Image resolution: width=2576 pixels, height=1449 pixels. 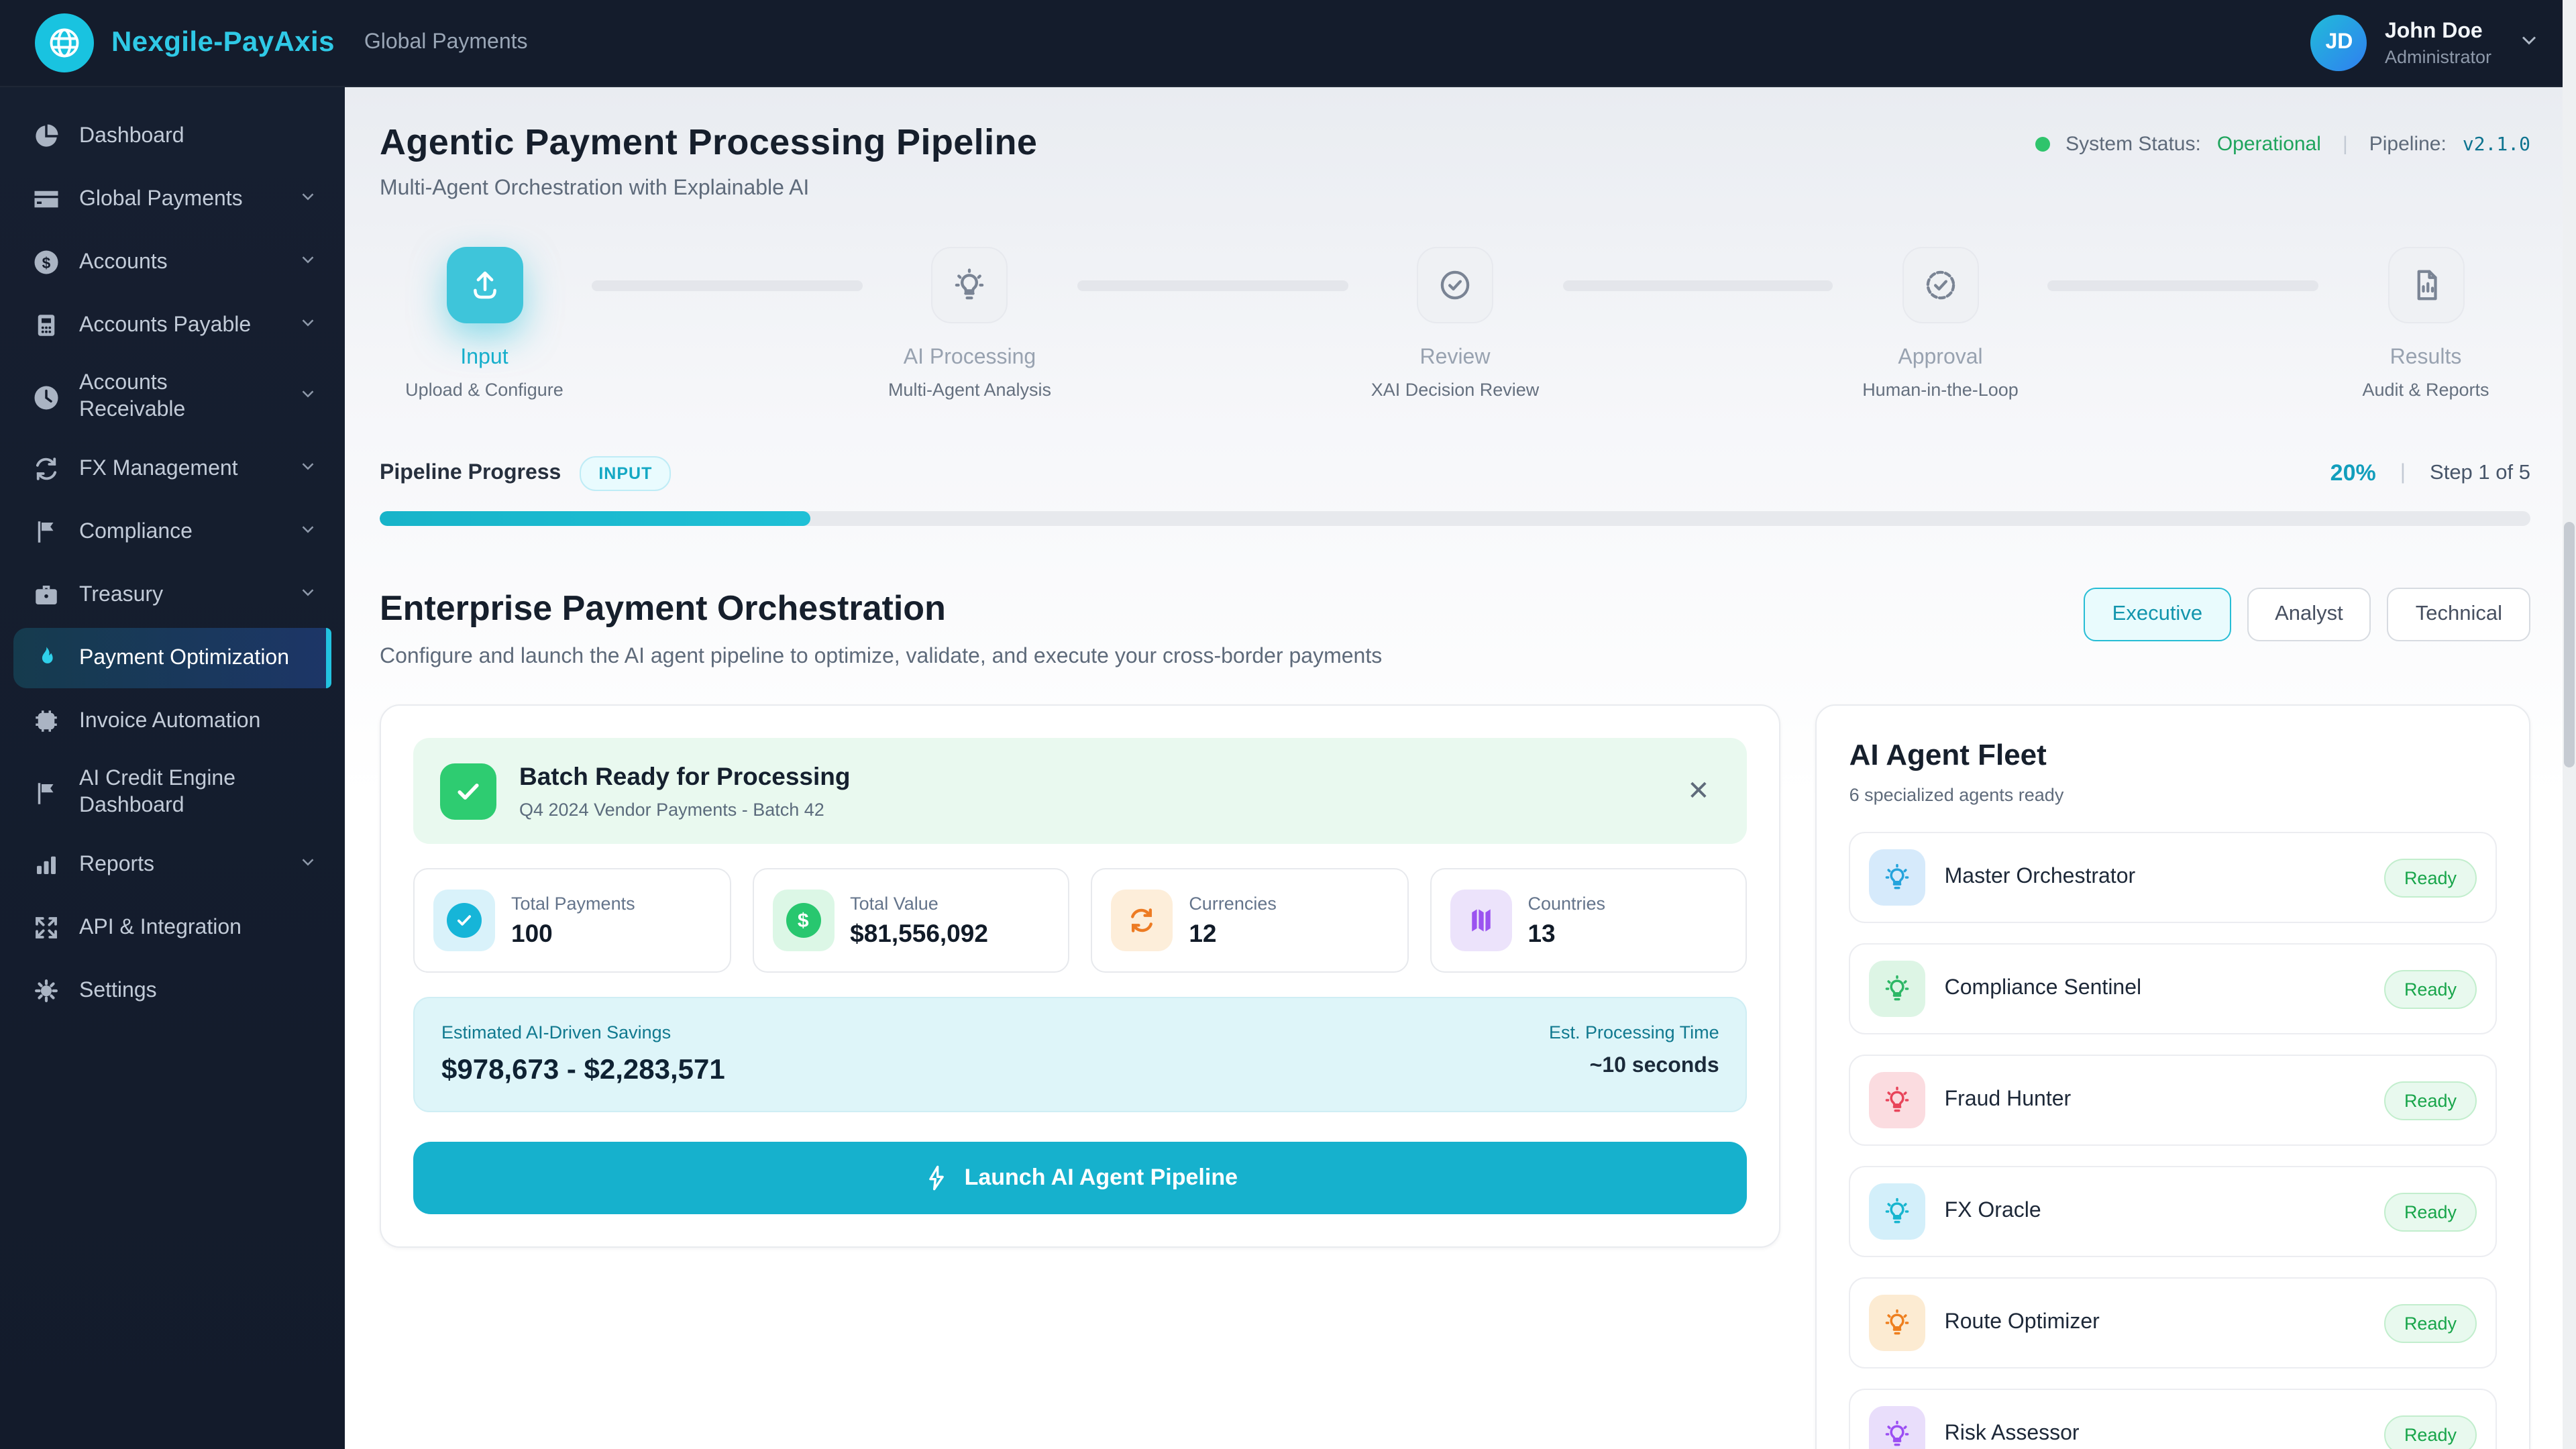 What do you see at coordinates (1940, 323) in the screenshot?
I see `step-approval: Approval Human-in-the-Loop` at bounding box center [1940, 323].